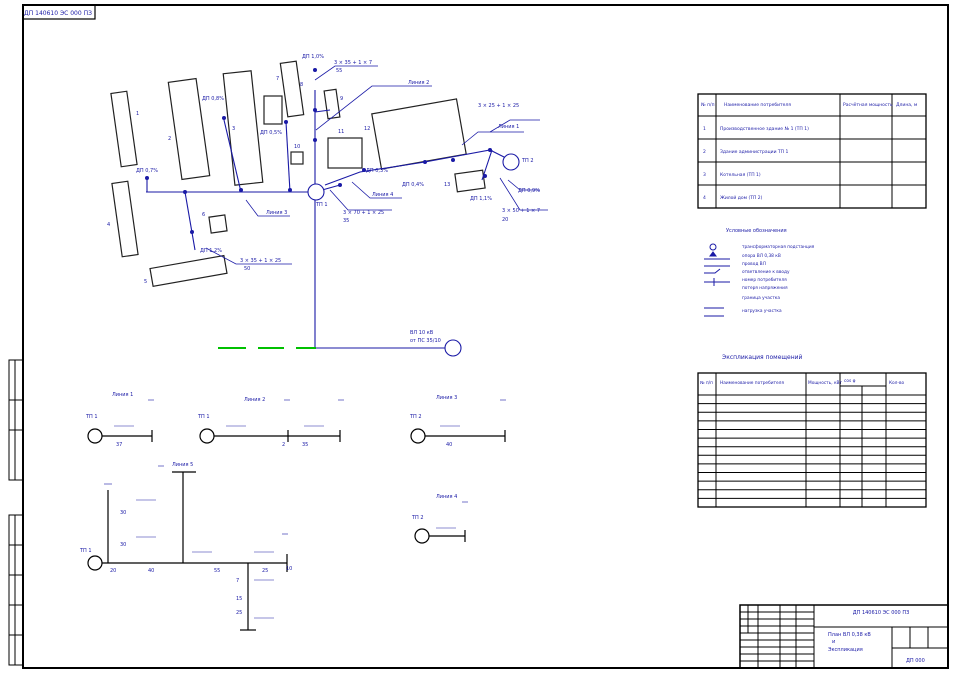 This screenshot has height=675, width=955. What do you see at coordinates (415, 417) in the screenshot?
I see `scheme-tp: ТП 2` at bounding box center [415, 417].